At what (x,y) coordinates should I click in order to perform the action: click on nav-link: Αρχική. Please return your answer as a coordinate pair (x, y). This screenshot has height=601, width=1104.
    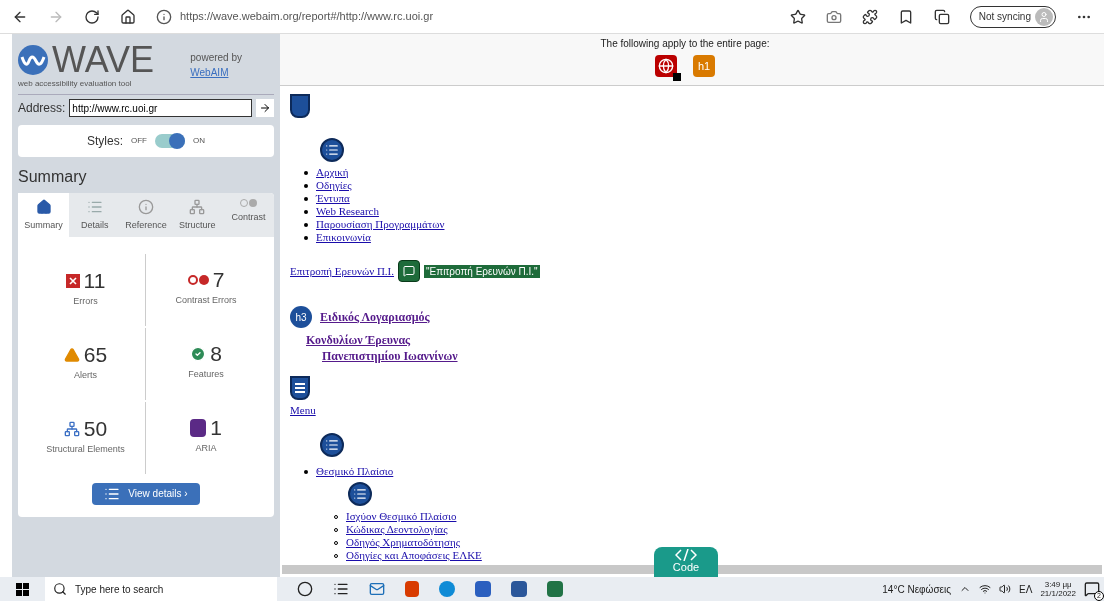
    Looking at the image, I should click on (332, 172).